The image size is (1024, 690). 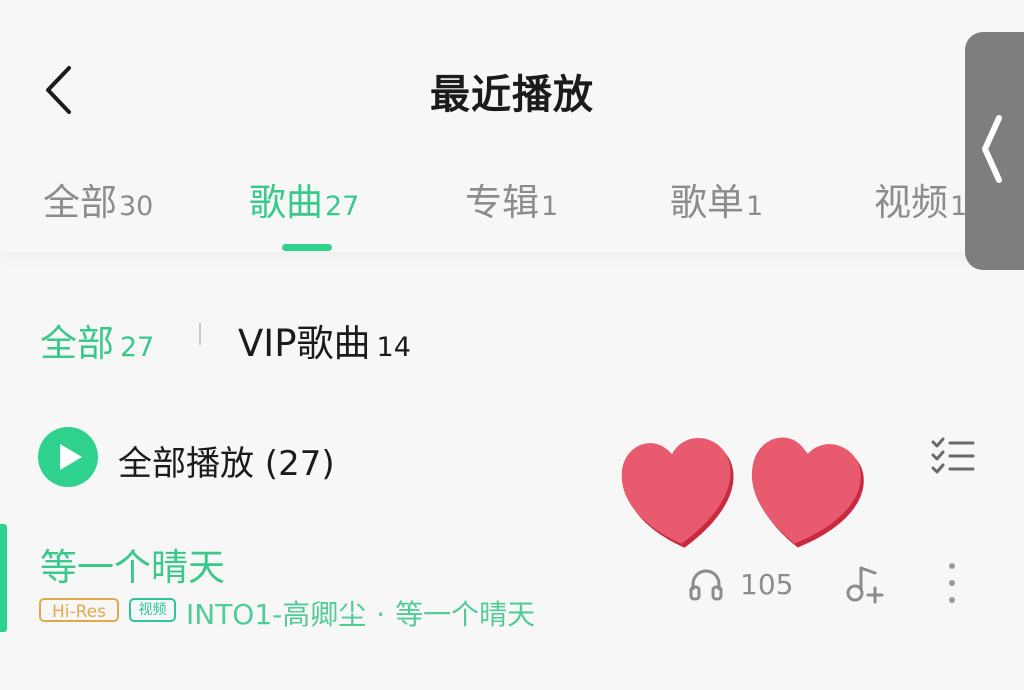 I want to click on tab-count: 30, so click(x=136, y=206).